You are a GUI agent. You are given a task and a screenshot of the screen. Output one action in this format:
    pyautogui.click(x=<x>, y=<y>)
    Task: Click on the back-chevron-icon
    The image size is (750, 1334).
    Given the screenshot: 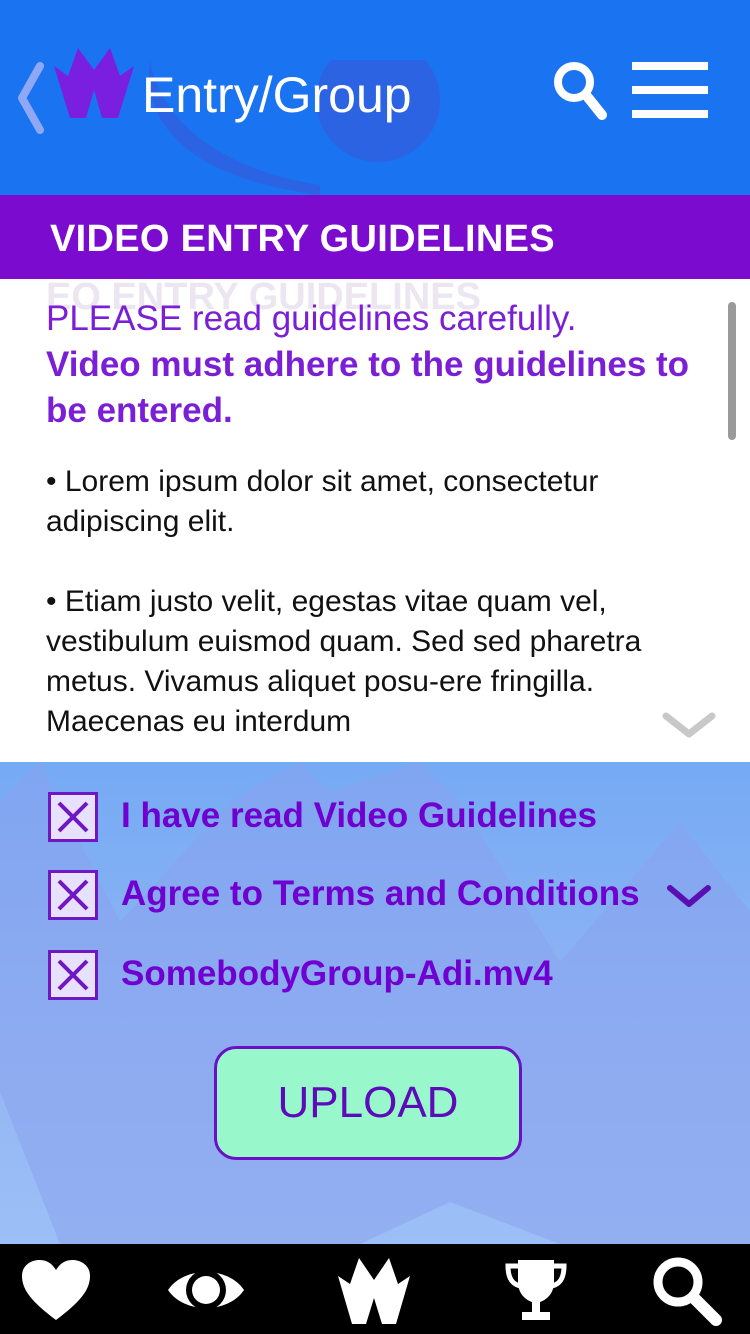 What is the action you would take?
    pyautogui.click(x=30, y=98)
    